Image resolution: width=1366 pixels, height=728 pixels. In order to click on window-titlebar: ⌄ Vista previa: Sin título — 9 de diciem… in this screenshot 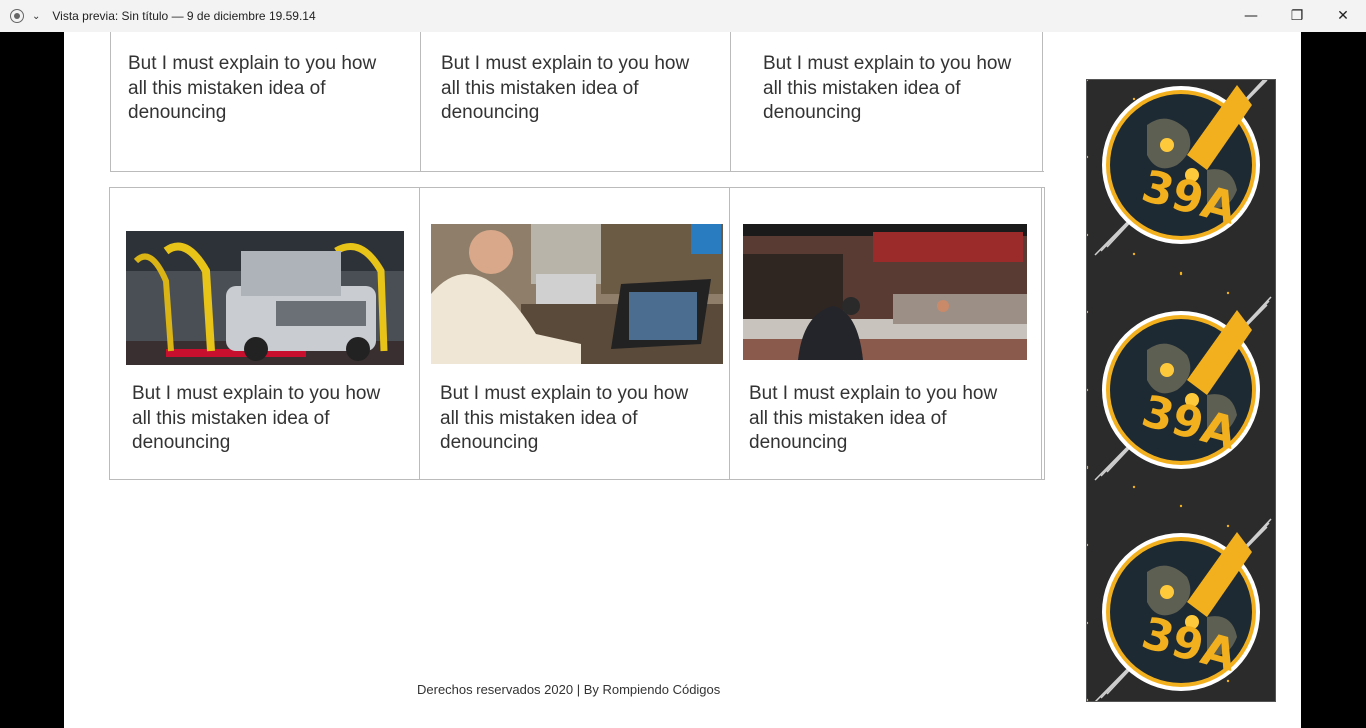, I will do `click(683, 16)`.